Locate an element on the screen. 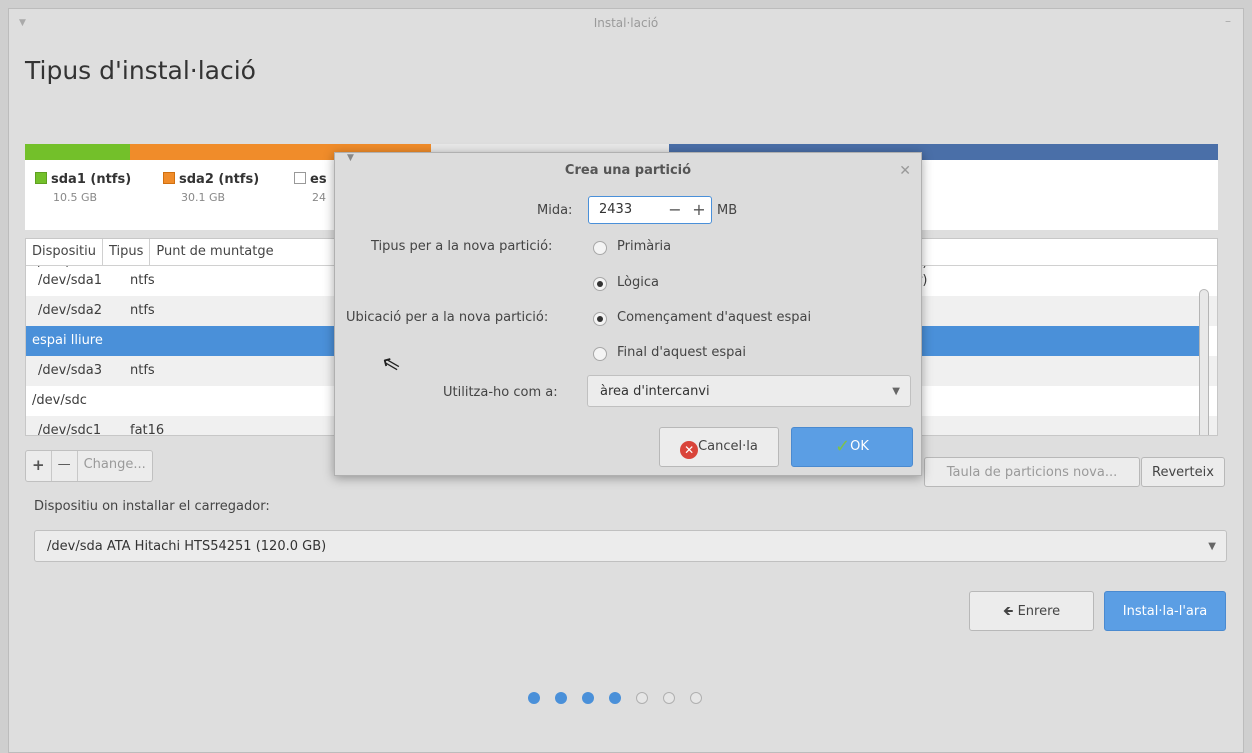 The width and height of the screenshot is (1252, 753). legend-item-sda1: sda1 (ntfs) 10.5 GB is located at coordinates (83, 188).